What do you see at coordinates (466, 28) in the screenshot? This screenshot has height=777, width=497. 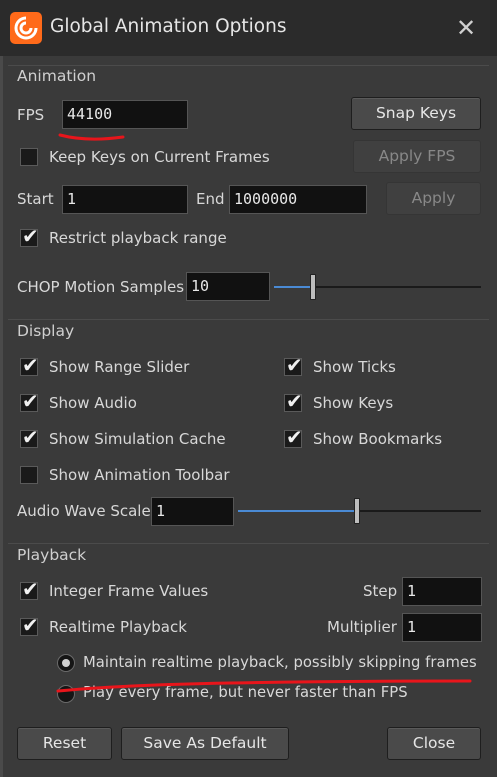 I see `close-x-icon: ✕` at bounding box center [466, 28].